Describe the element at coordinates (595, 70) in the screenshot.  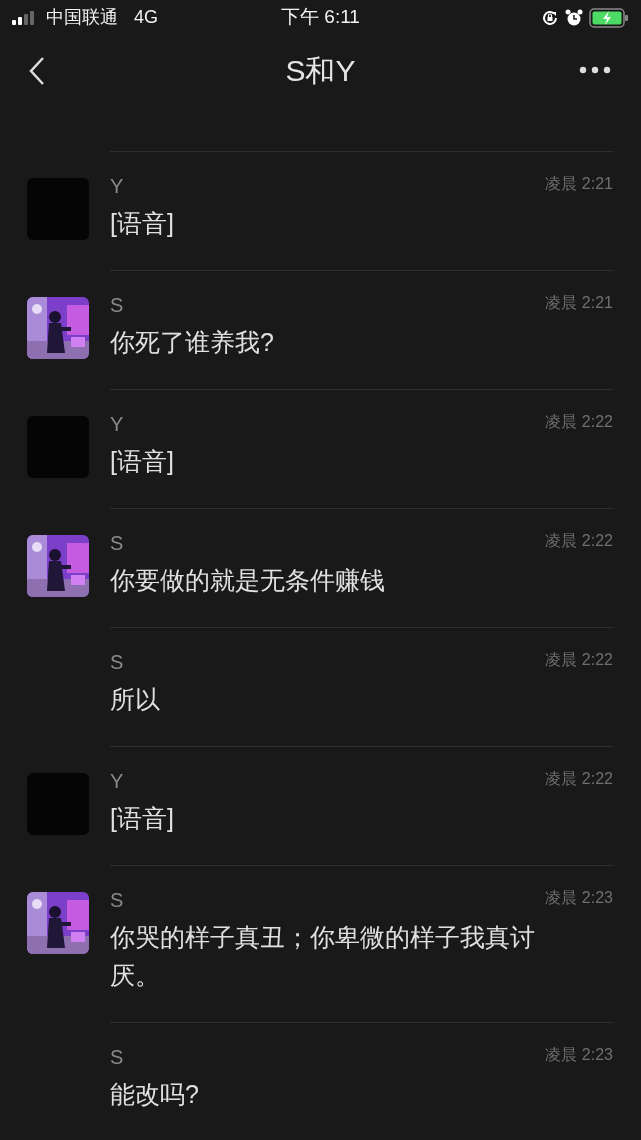
I see `more-icon` at that location.